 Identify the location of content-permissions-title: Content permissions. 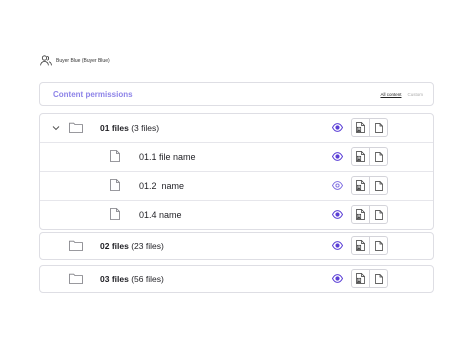
(93, 94).